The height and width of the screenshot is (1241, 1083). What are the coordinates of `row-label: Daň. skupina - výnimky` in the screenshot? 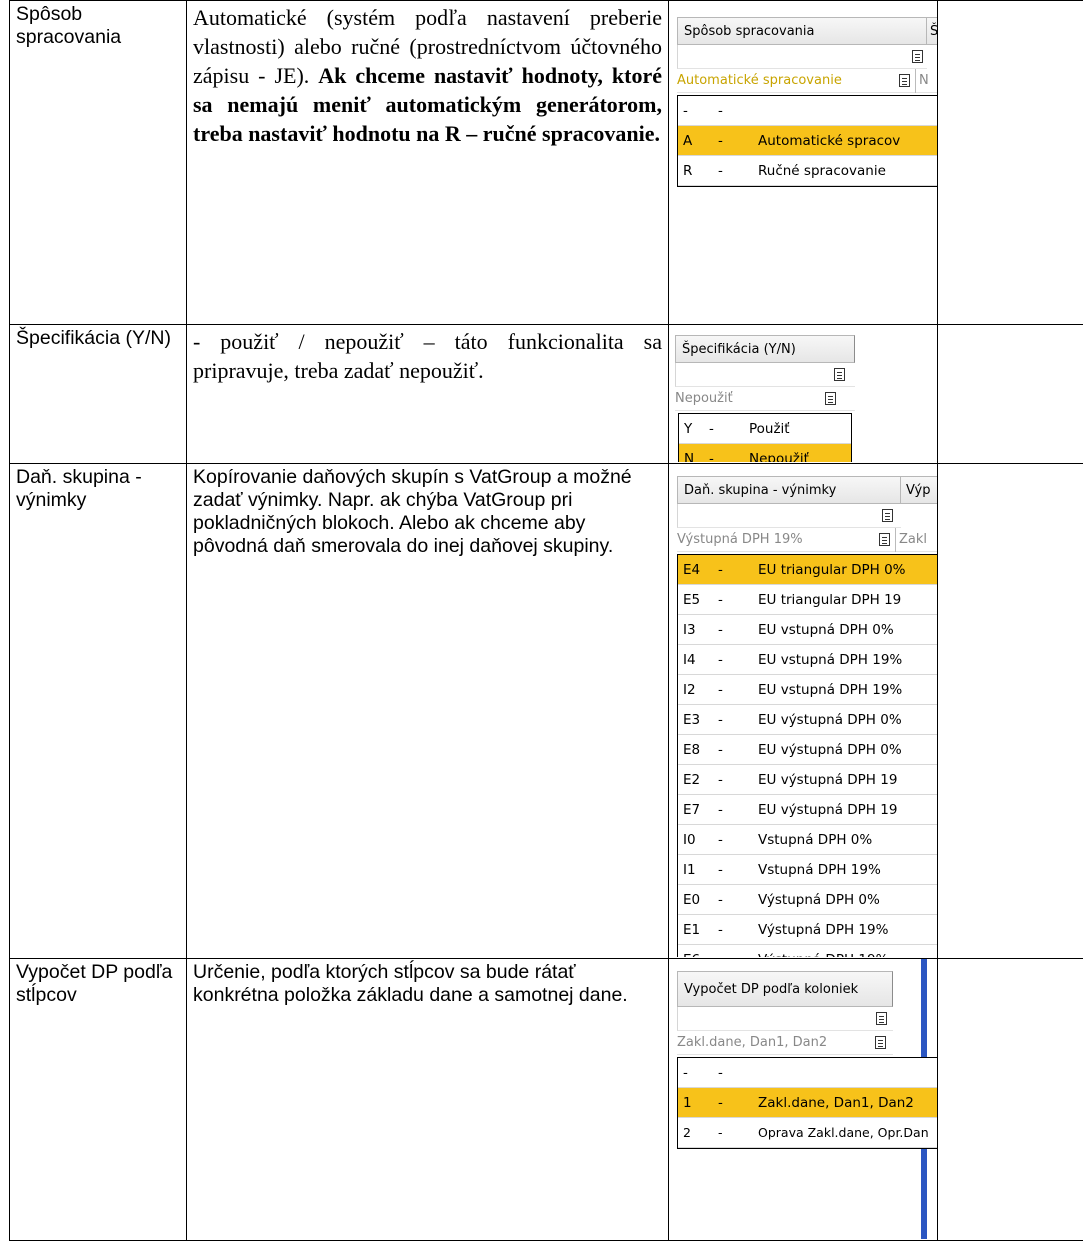 It's located at (79, 488).